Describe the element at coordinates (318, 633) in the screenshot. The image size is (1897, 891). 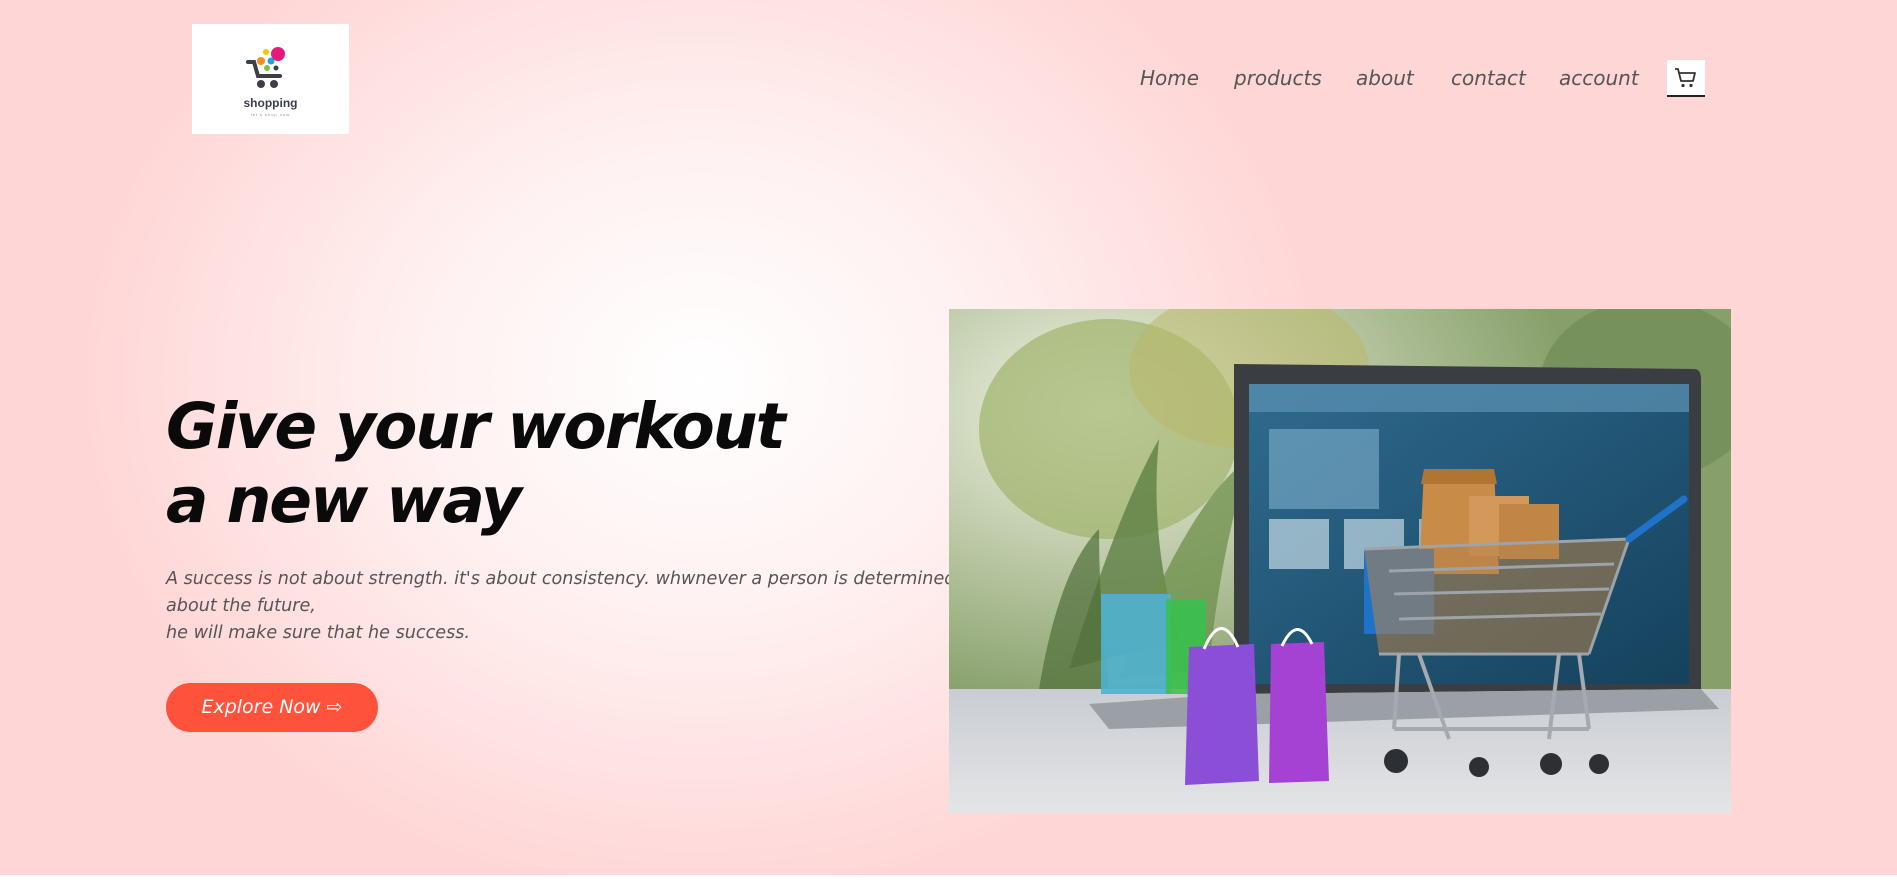
I see `hero-description-line2: he will make sure that he success.` at that location.